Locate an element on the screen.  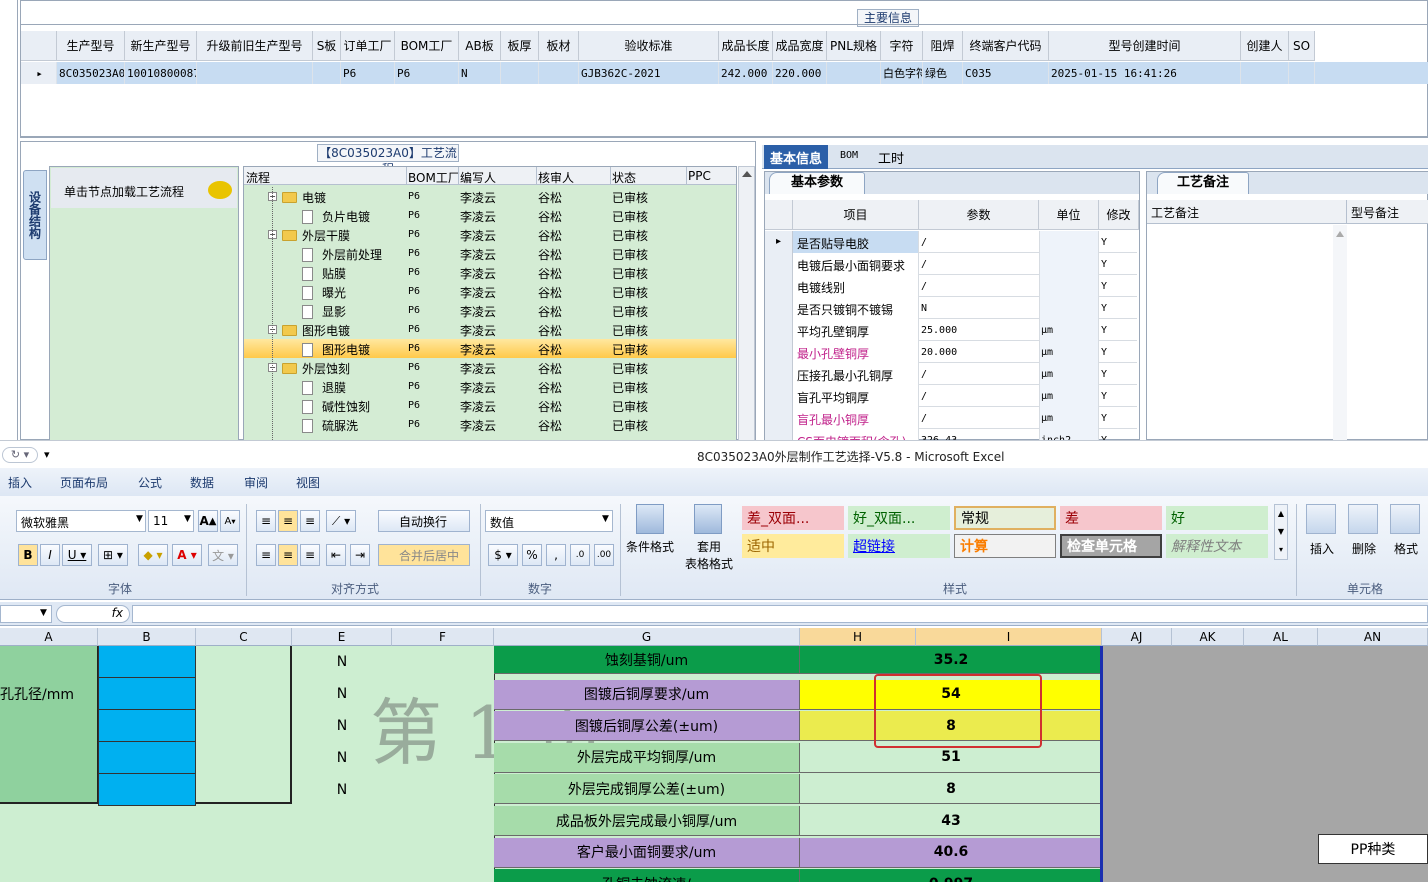
param-label-cell: 客户最小面铜要求/um is located at coordinates (647, 852).